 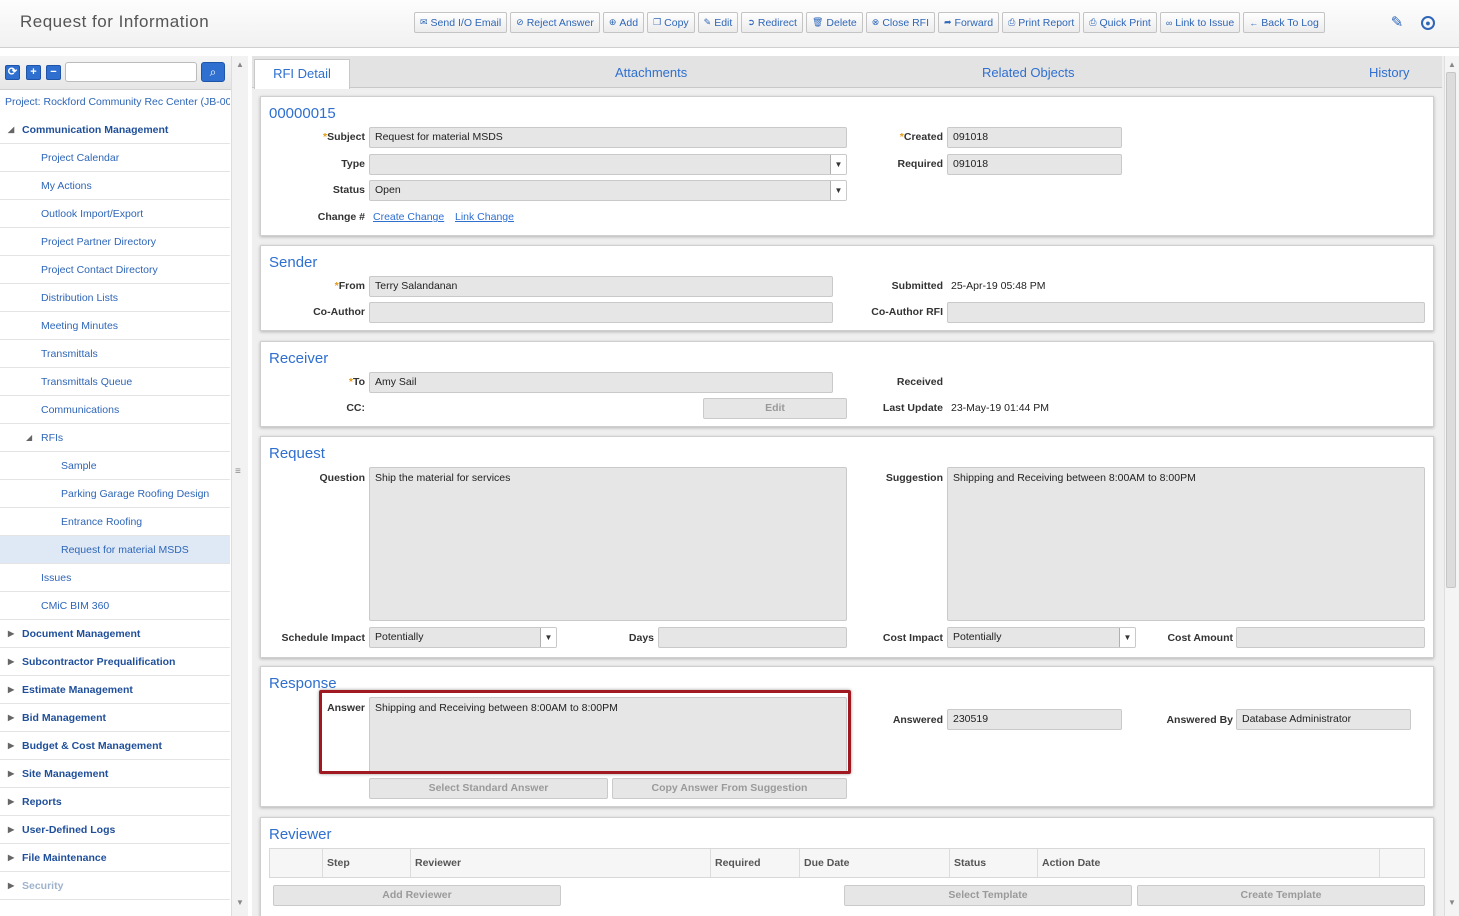 What do you see at coordinates (115, 522) in the screenshot?
I see `sidebar-item-entrance-roofing: Entrance Roofing` at bounding box center [115, 522].